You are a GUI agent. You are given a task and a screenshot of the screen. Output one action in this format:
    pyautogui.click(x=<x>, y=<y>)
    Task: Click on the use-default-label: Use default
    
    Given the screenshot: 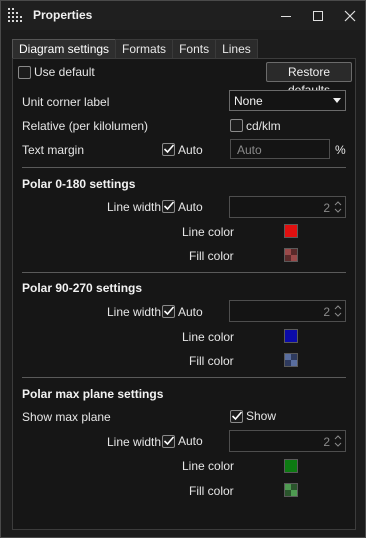 What is the action you would take?
    pyautogui.click(x=64, y=72)
    